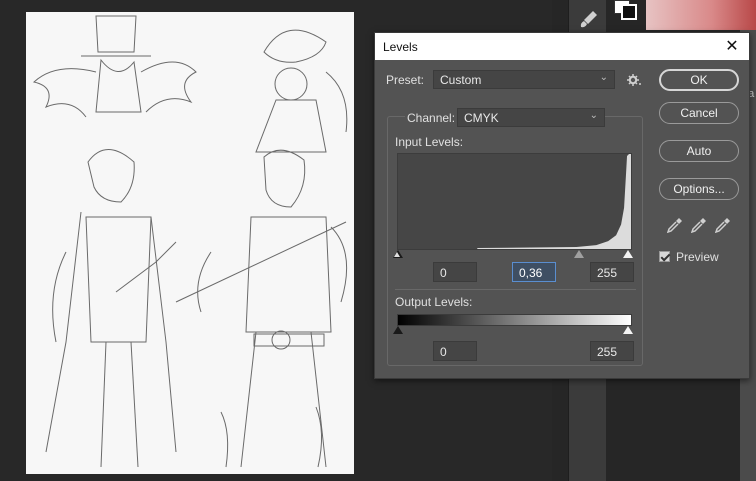 The height and width of the screenshot is (481, 756). I want to click on output-white-field: 255, so click(612, 351).